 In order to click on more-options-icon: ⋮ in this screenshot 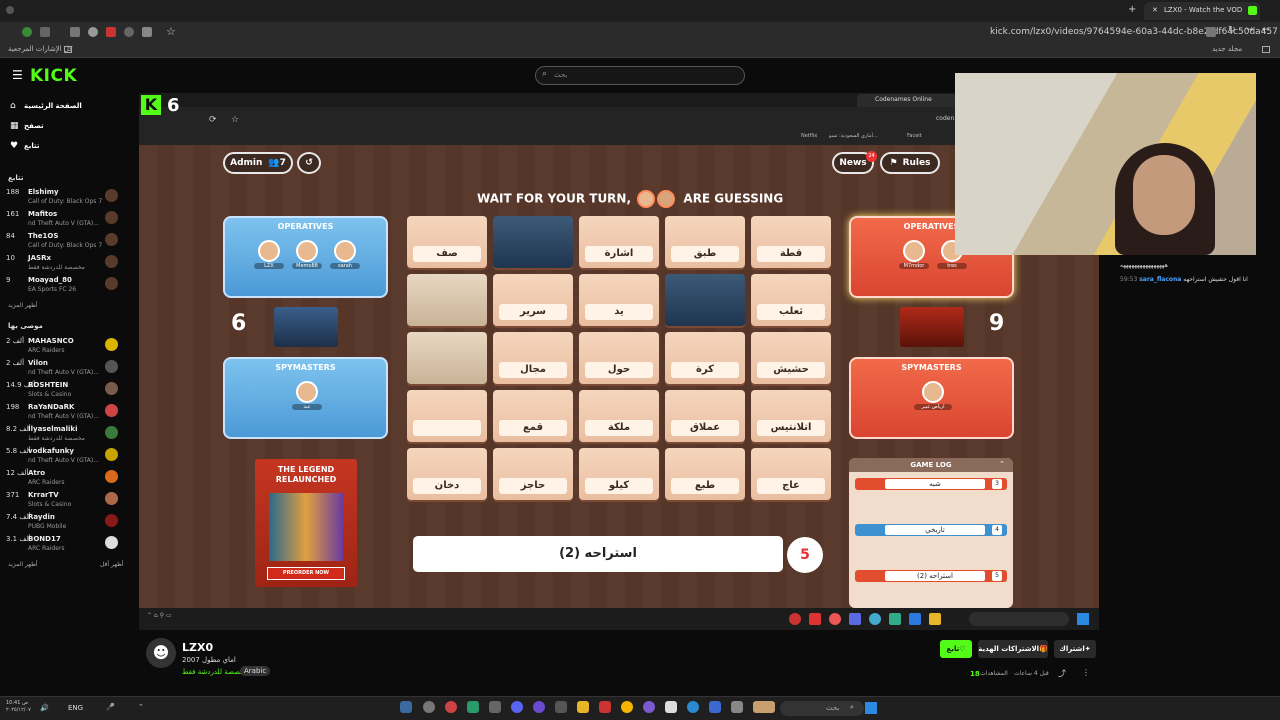, I will do `click(1086, 672)`.